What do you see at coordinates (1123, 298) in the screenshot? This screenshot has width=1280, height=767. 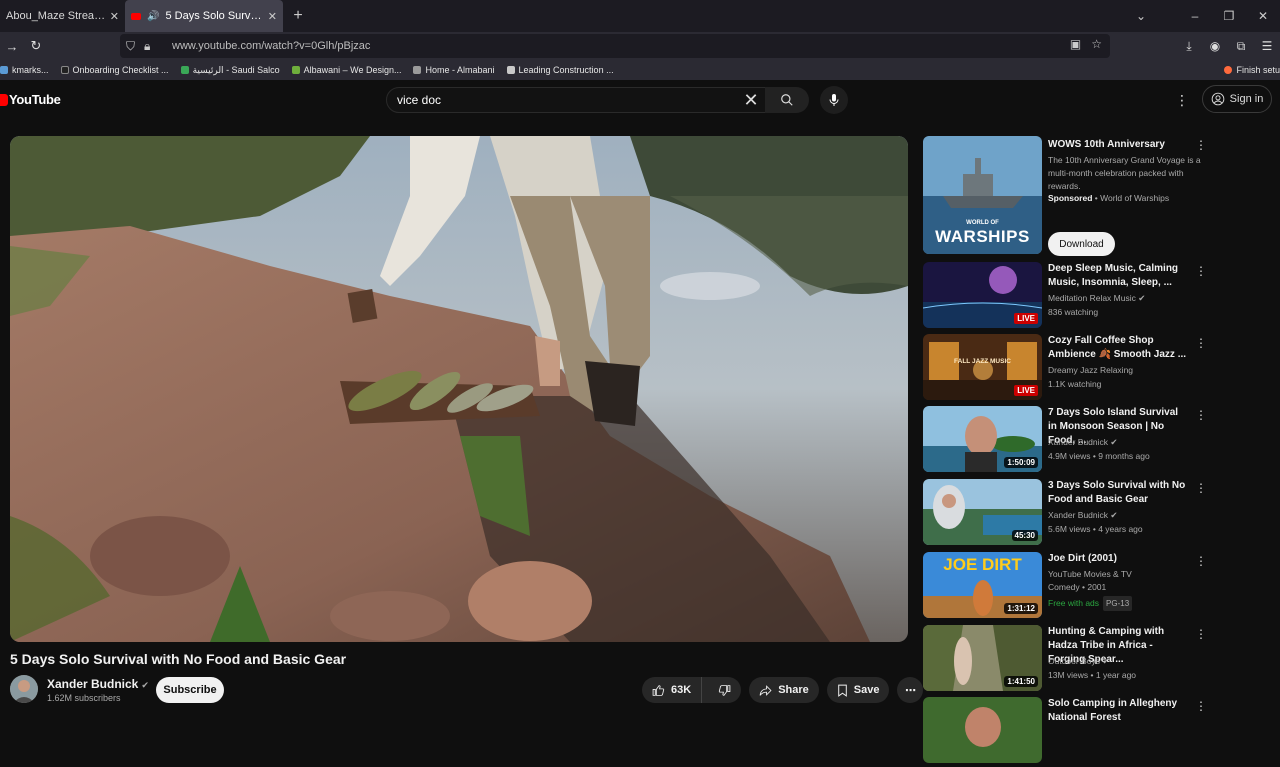 I see `channel-name: Meditation Relax Music ✔` at bounding box center [1123, 298].